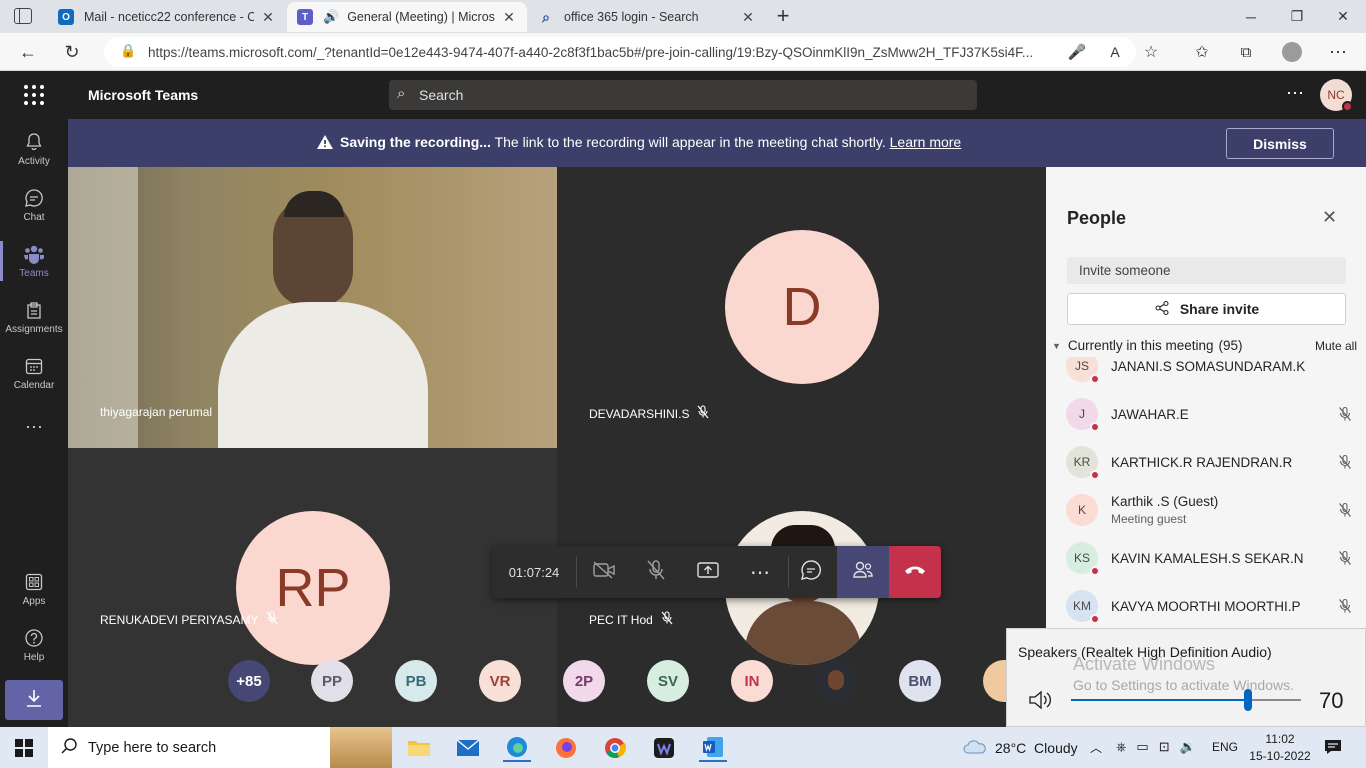 This screenshot has width=1366, height=768. Describe the element at coordinates (517, 748) in the screenshot. I see `edge-icon` at that location.